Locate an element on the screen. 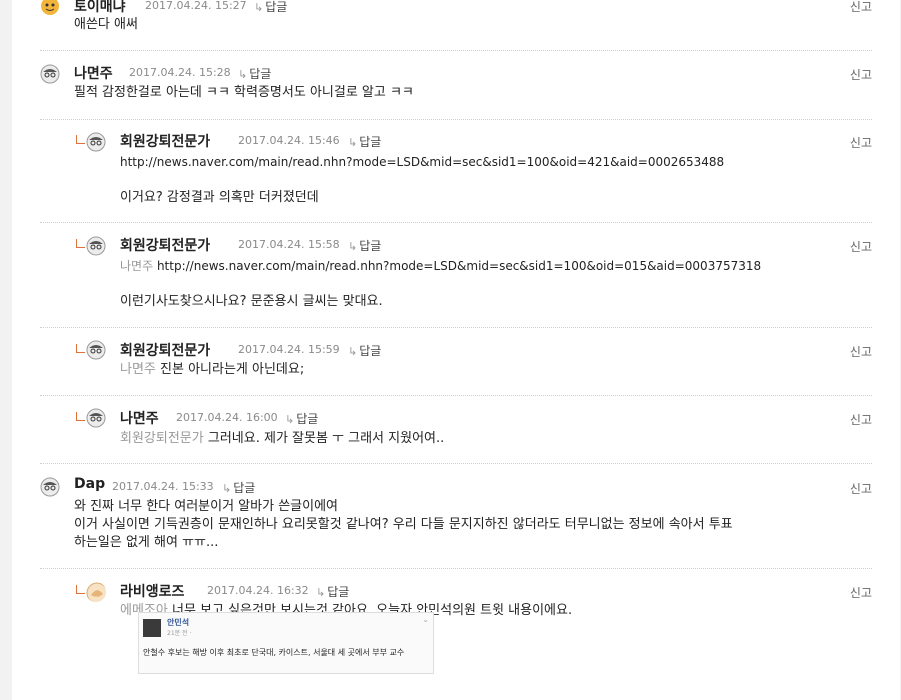 This screenshot has width=901, height=700. mention: 회원강퇴전문가 is located at coordinates (162, 438).